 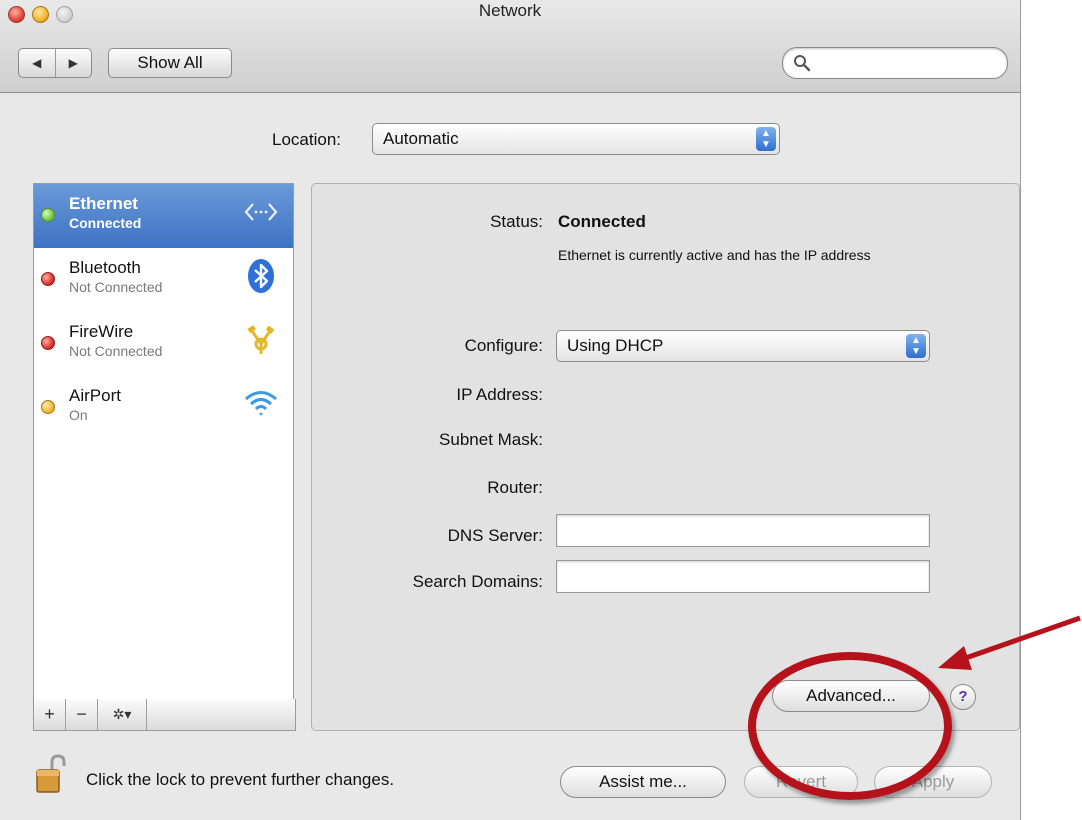 What do you see at coordinates (105, 223) in the screenshot?
I see `service-state: Connected` at bounding box center [105, 223].